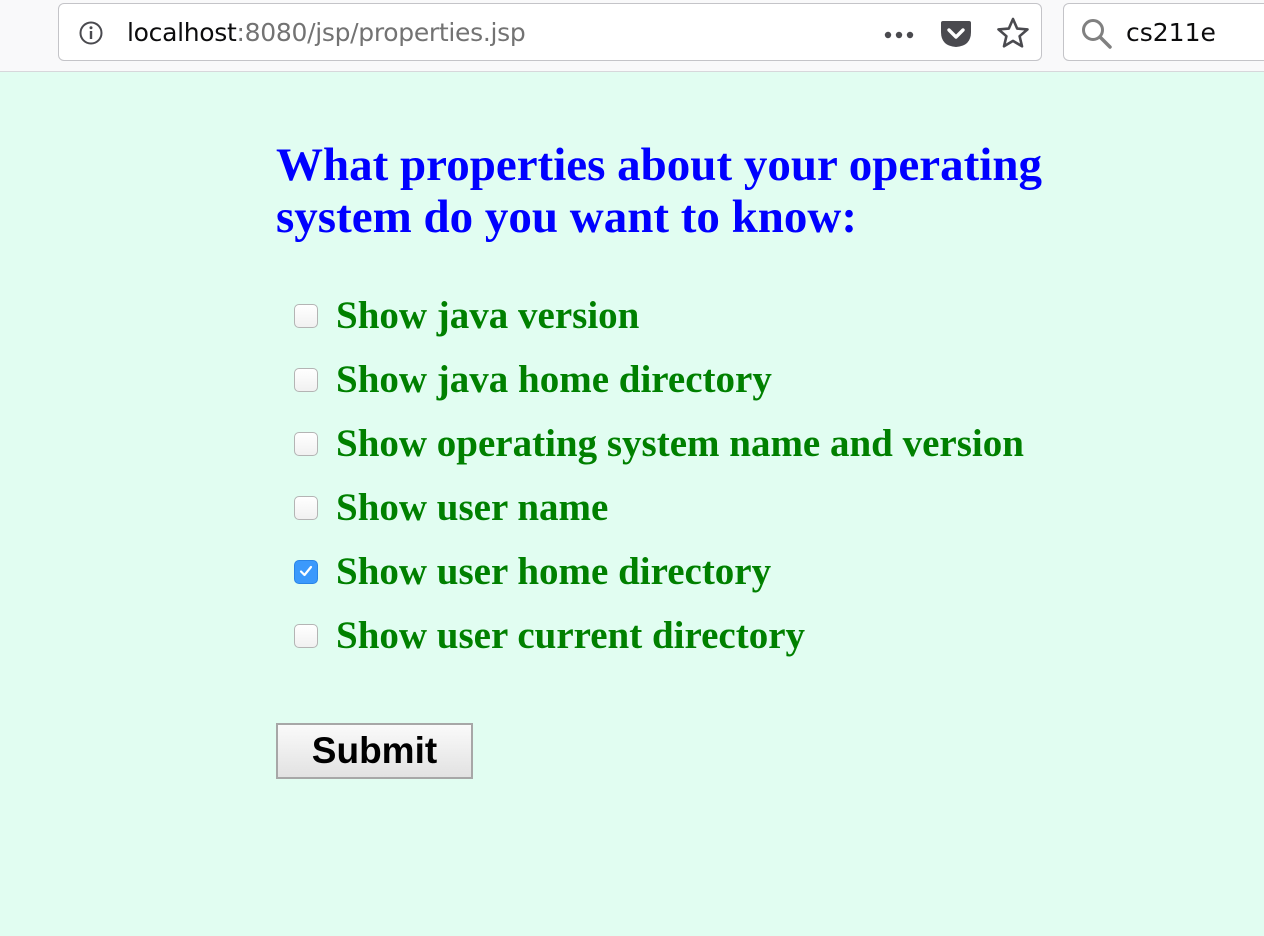 This screenshot has height=936, width=1264. I want to click on option-label: Show user current directory, so click(570, 636).